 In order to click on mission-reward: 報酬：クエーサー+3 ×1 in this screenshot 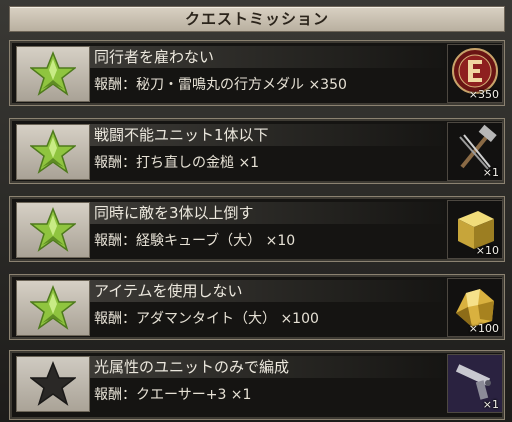, I will do `click(173, 395)`.